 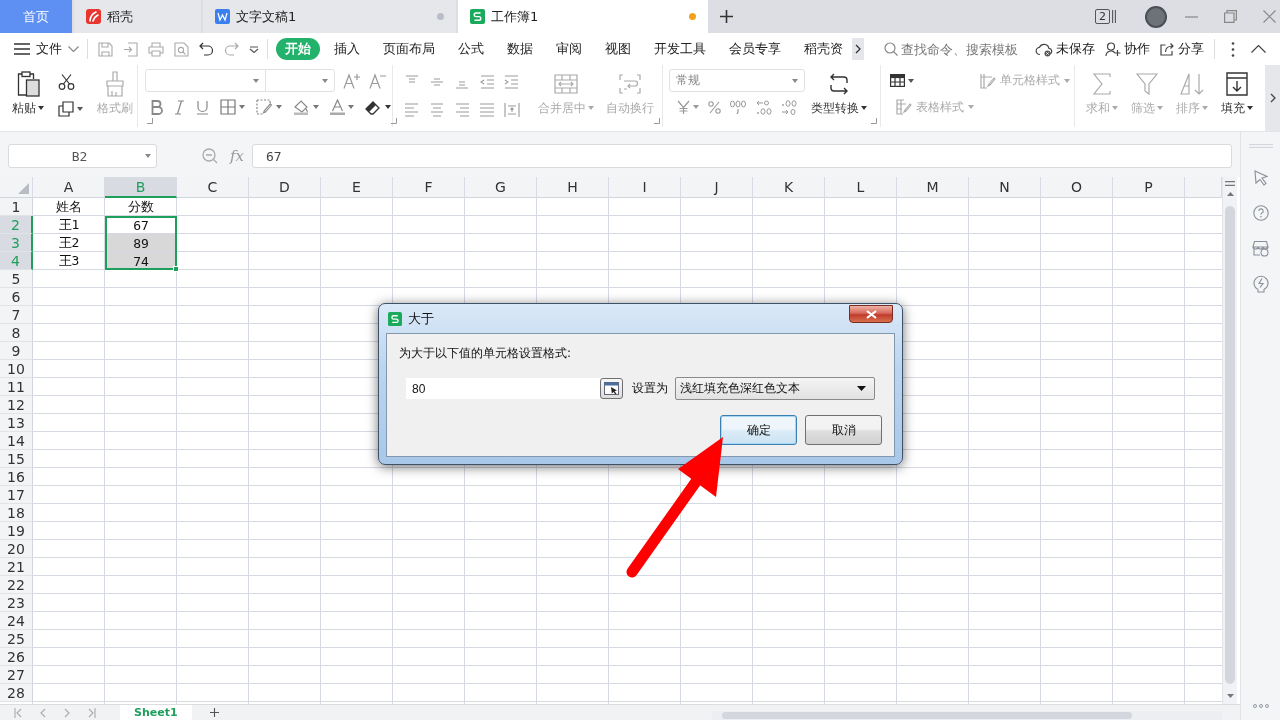 What do you see at coordinates (69, 187) in the screenshot?
I see `column-header: A` at bounding box center [69, 187].